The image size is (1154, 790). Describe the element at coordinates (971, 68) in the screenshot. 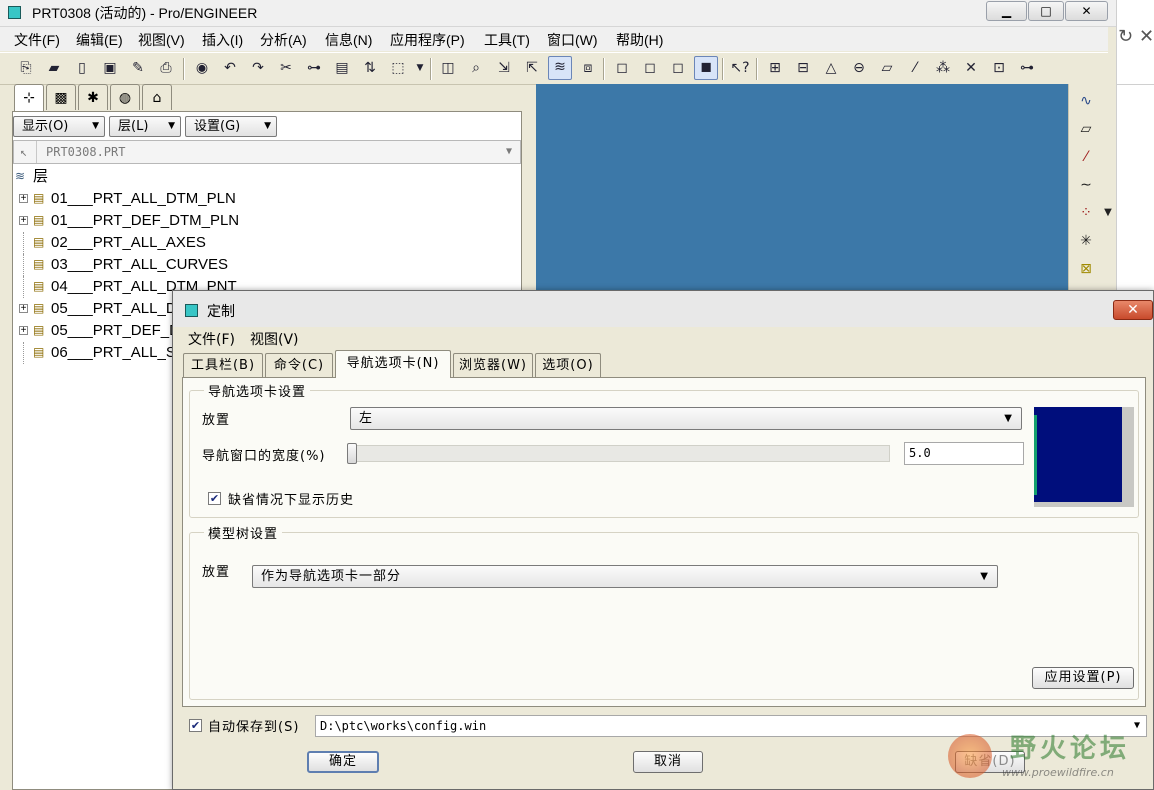

I see `datum-csys-icon: ✕` at that location.